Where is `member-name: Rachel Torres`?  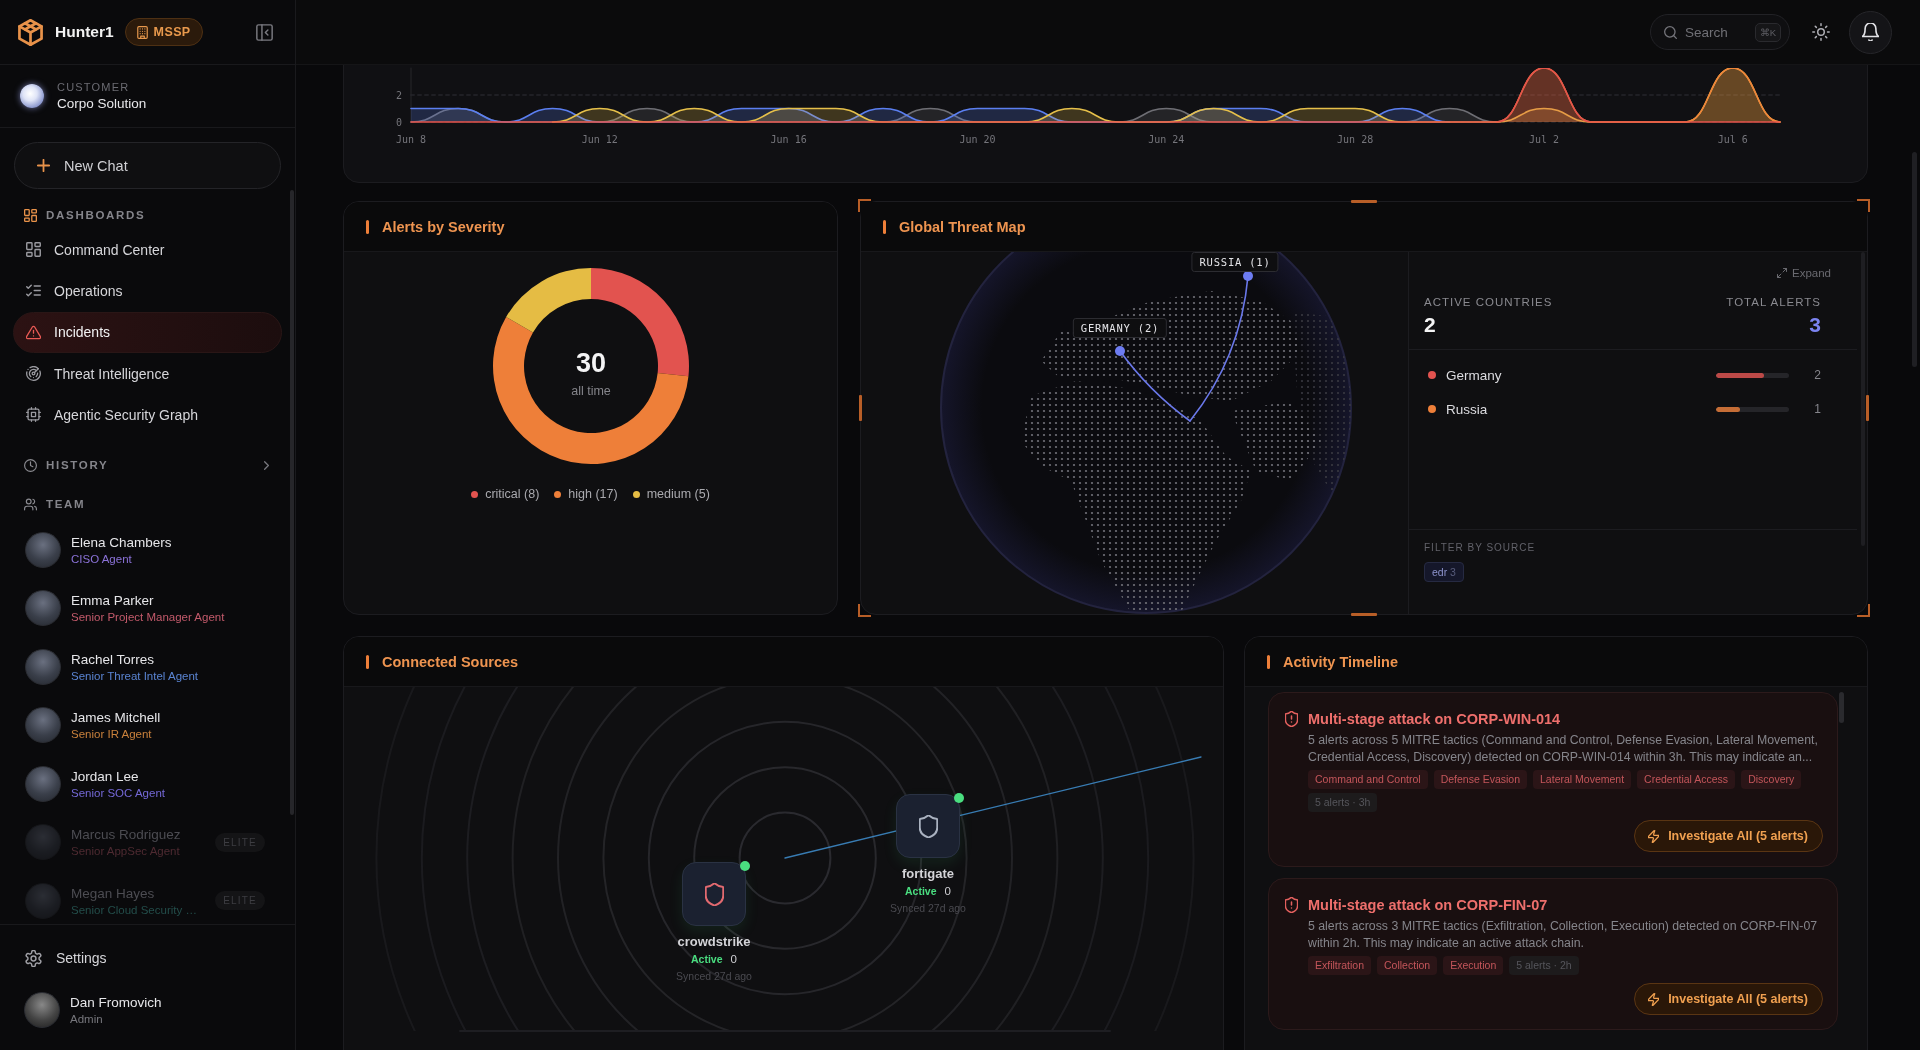 member-name: Rachel Torres is located at coordinates (134, 659).